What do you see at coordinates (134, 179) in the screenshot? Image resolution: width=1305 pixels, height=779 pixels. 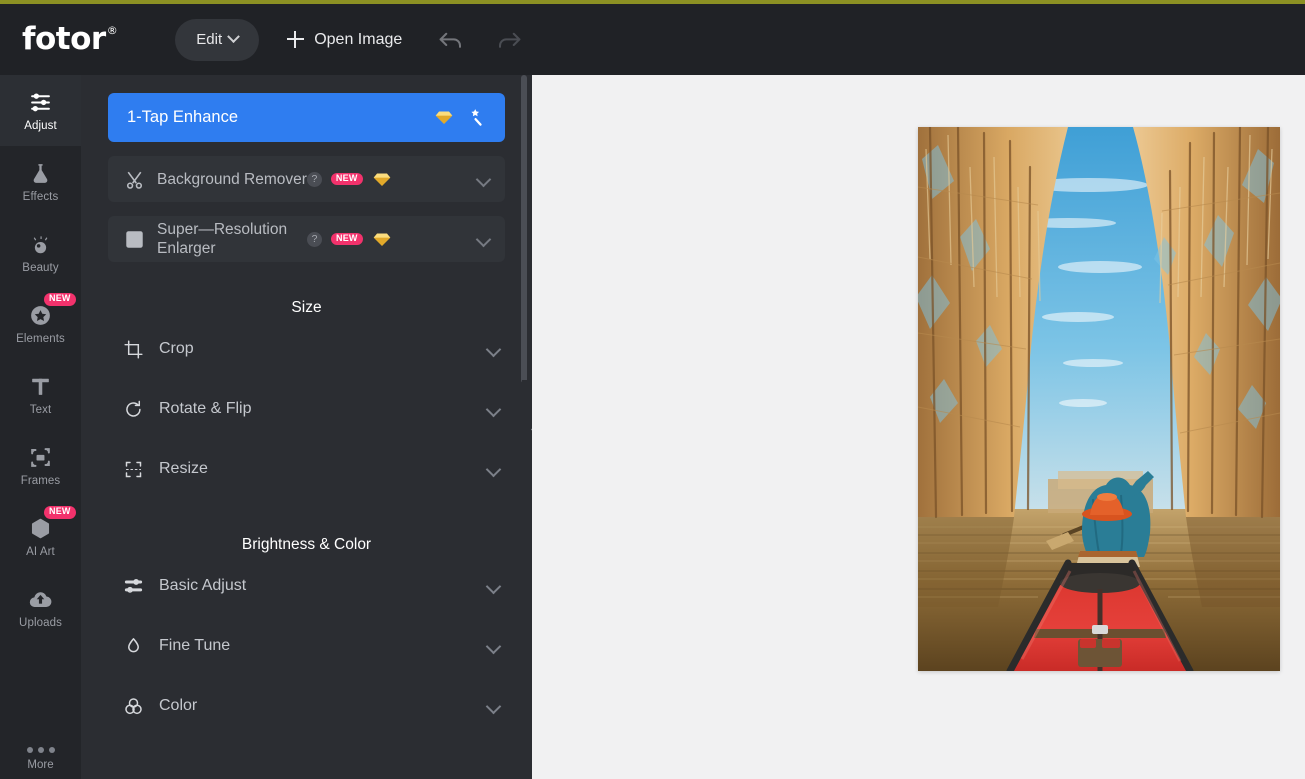 I see `scissors-icon` at bounding box center [134, 179].